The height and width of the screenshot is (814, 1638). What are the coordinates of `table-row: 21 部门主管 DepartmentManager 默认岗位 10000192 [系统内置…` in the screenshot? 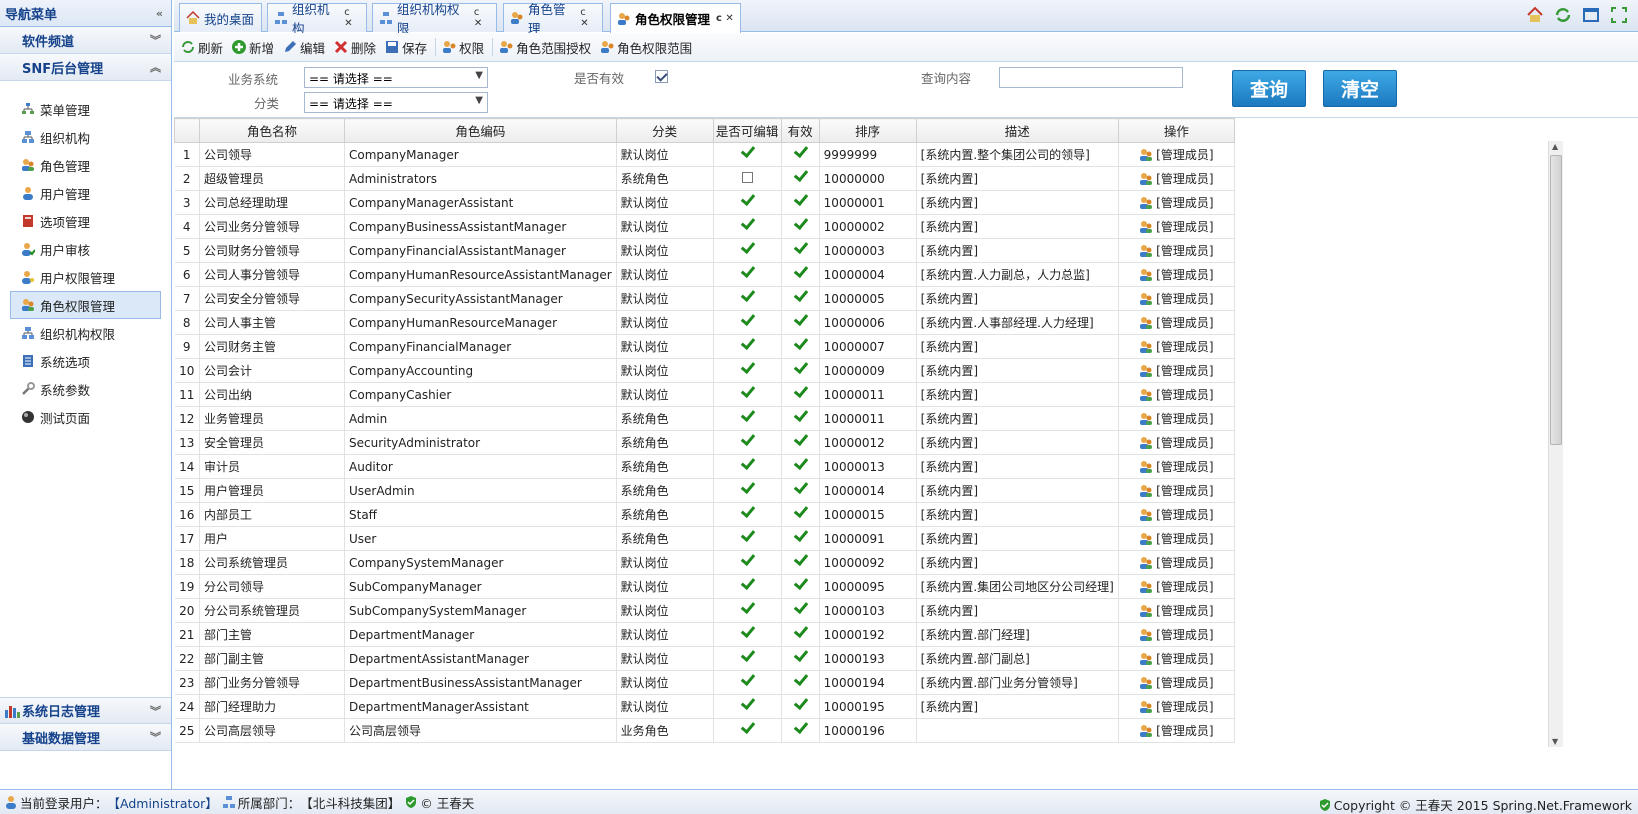 It's located at (704, 634).